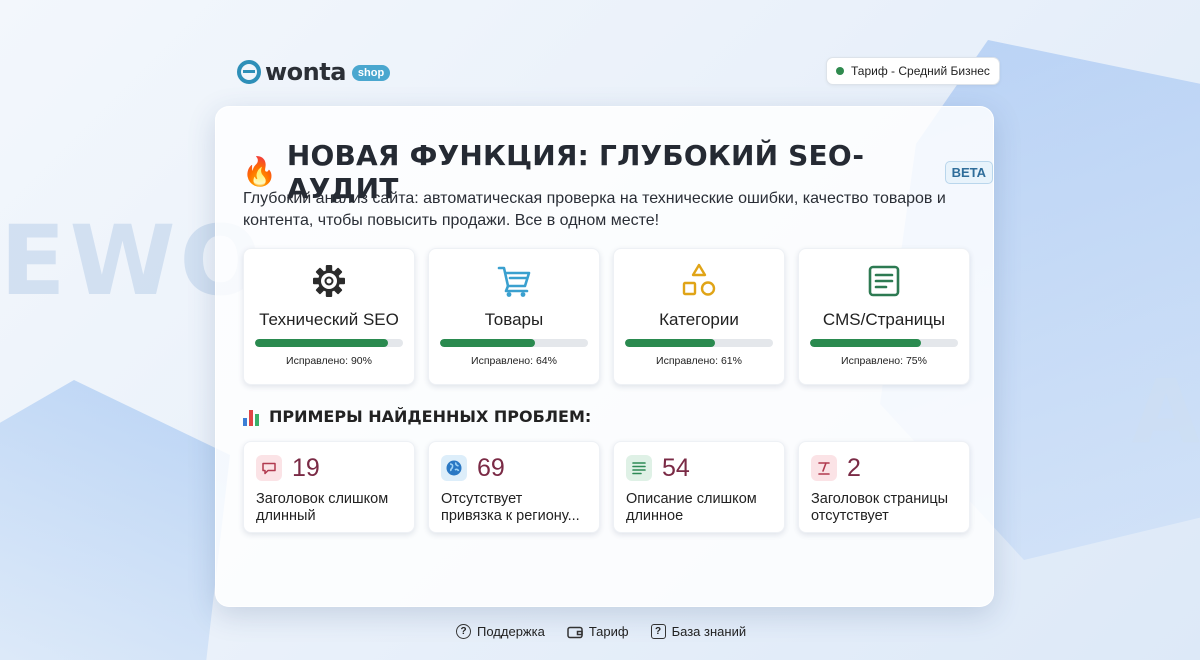 The width and height of the screenshot is (1200, 660). Describe the element at coordinates (329, 319) in the screenshot. I see `stat-label: Технический SEO` at that location.